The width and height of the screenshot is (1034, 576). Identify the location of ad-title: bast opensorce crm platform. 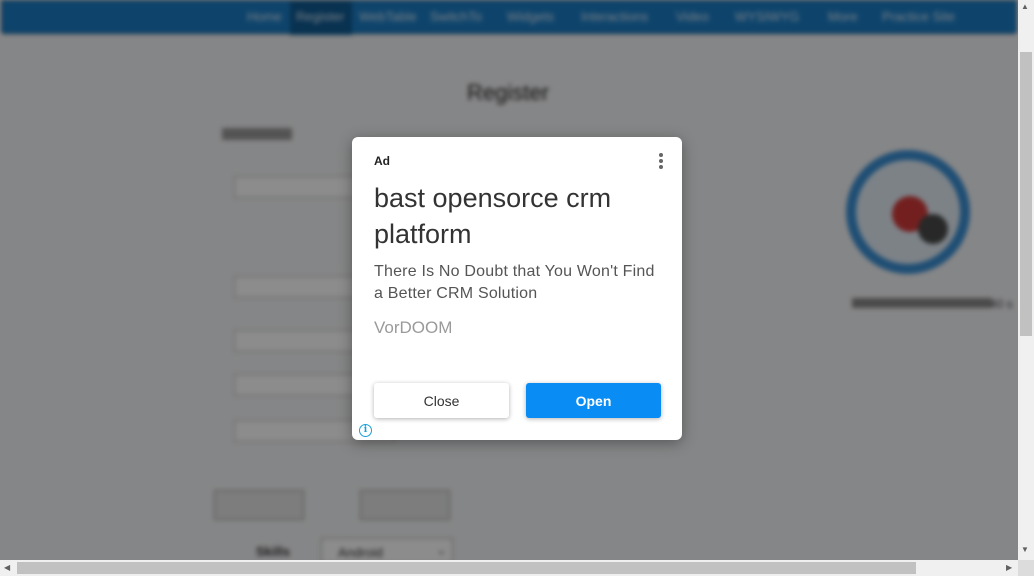
(519, 216).